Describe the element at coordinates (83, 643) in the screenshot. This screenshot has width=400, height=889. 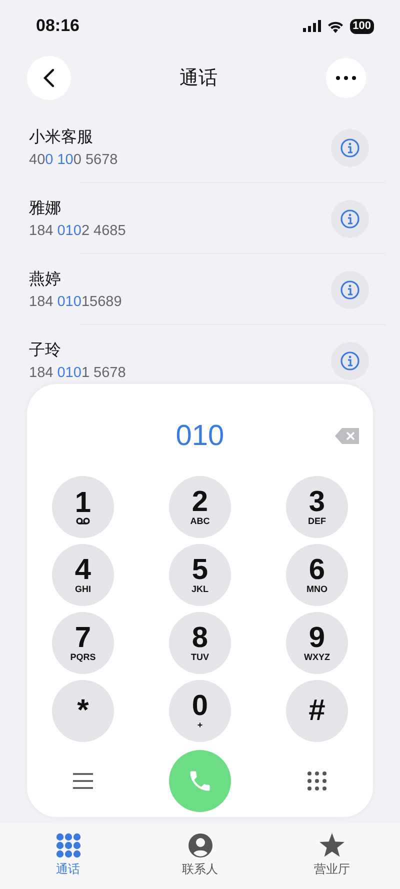
I see `dial-key: 7 PQRS` at that location.